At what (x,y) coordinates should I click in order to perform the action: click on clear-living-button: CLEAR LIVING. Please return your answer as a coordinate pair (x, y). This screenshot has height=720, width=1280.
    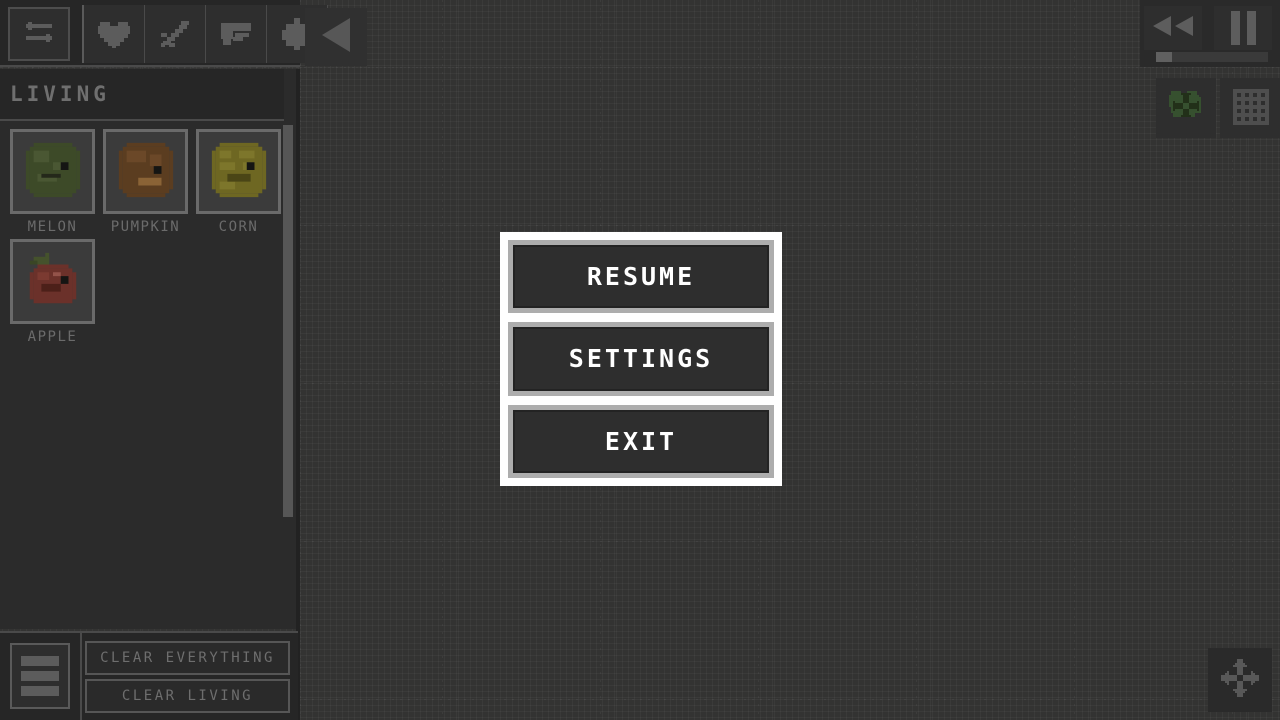
    Looking at the image, I should click on (187, 696).